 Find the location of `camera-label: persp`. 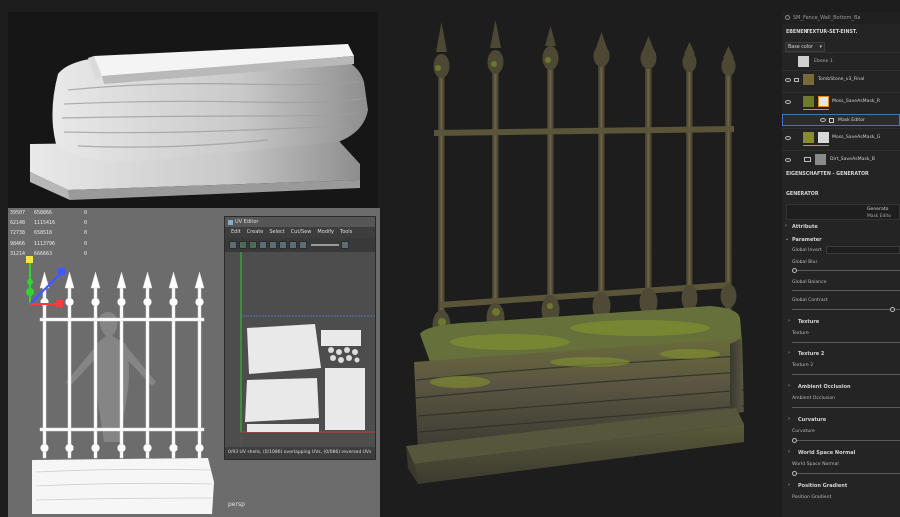

camera-label: persp is located at coordinates (236, 504).